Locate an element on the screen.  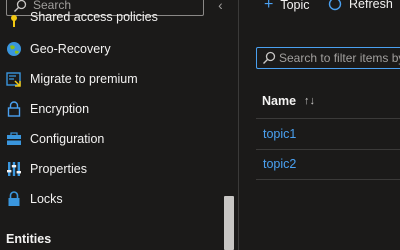
globe-icon is located at coordinates (14, 49).